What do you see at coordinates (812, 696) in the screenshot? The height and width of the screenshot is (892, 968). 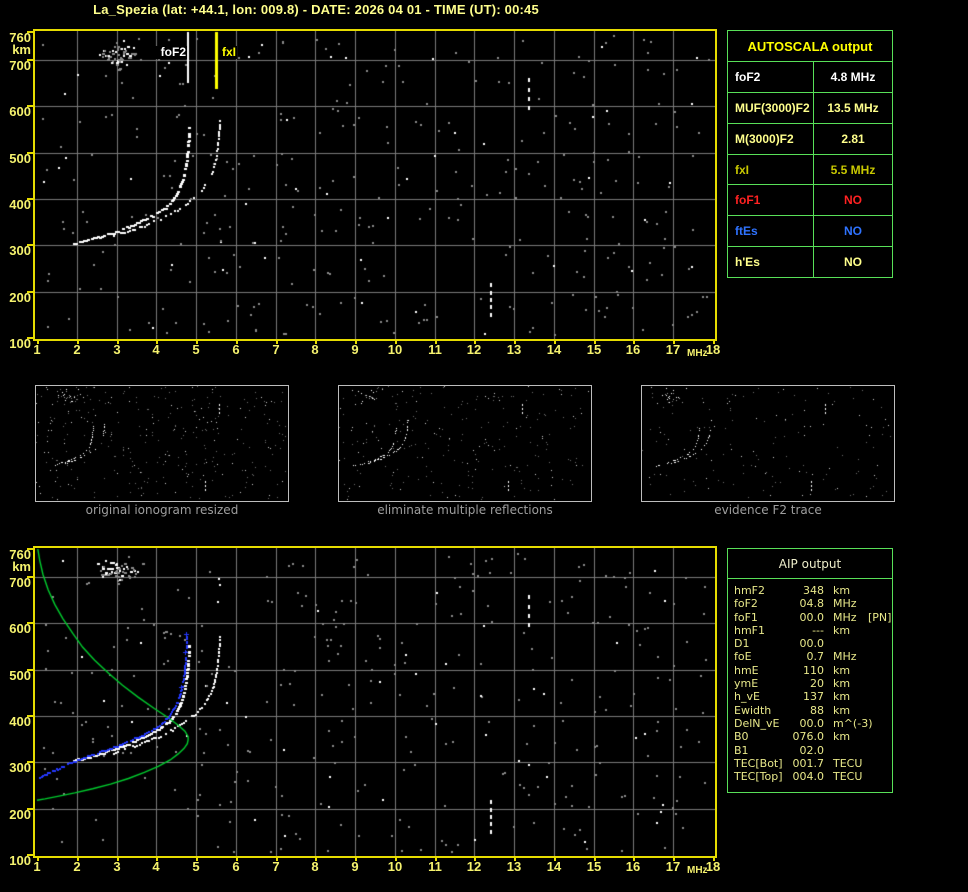 I see `aip-row-h-ve: h_vE 137 km` at bounding box center [812, 696].